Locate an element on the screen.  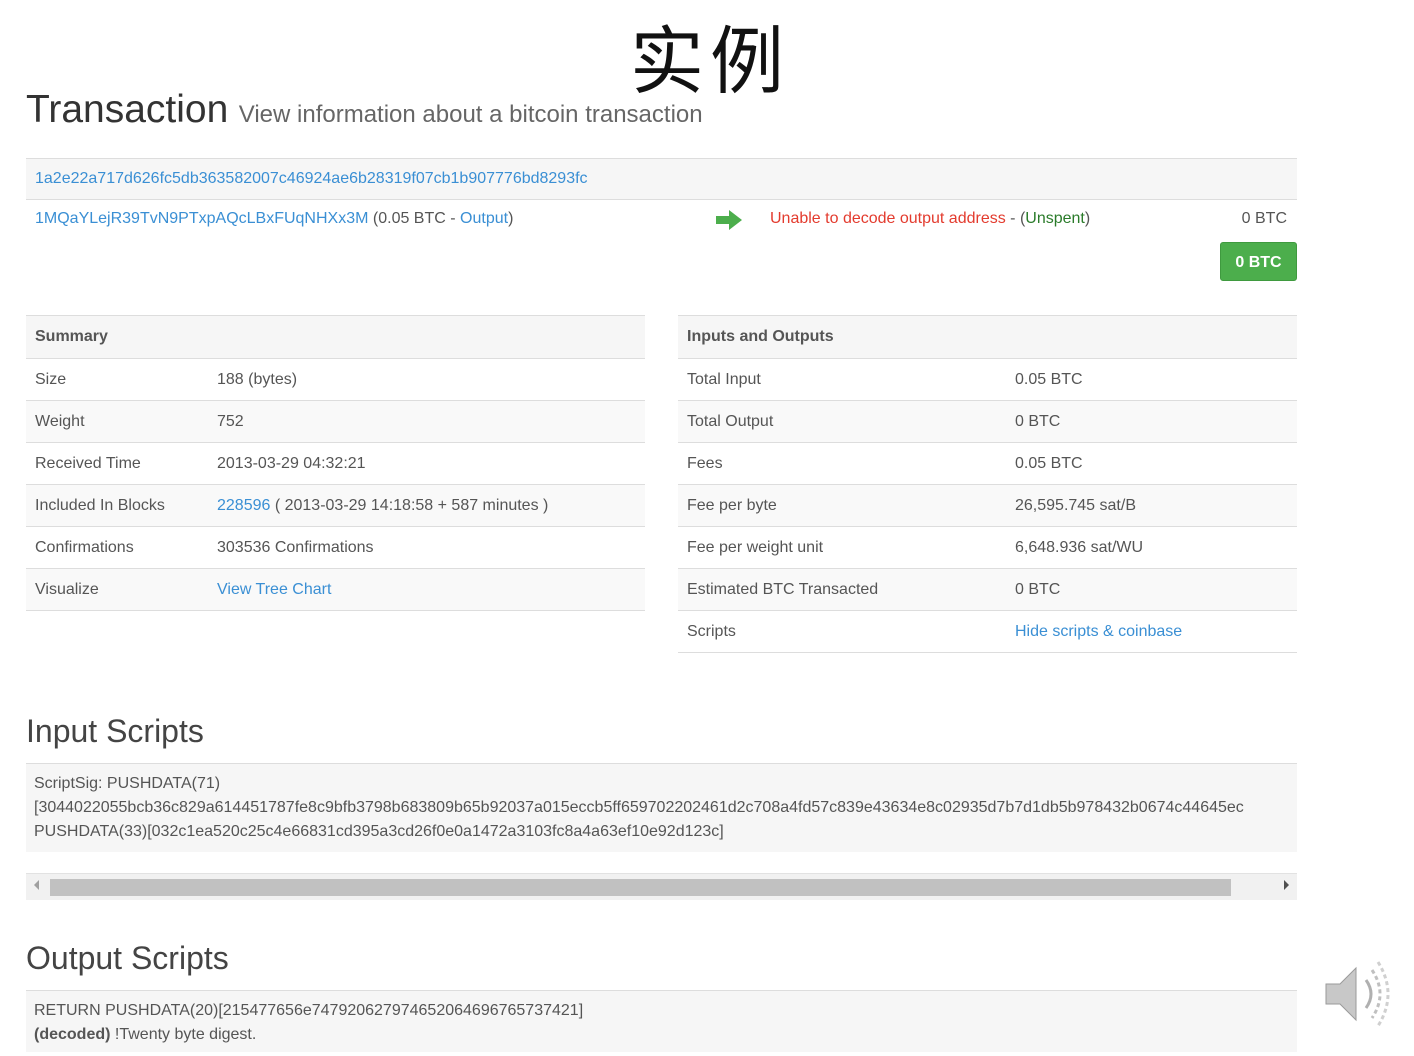
summary-value: View Tree Chart is located at coordinates (426, 589).